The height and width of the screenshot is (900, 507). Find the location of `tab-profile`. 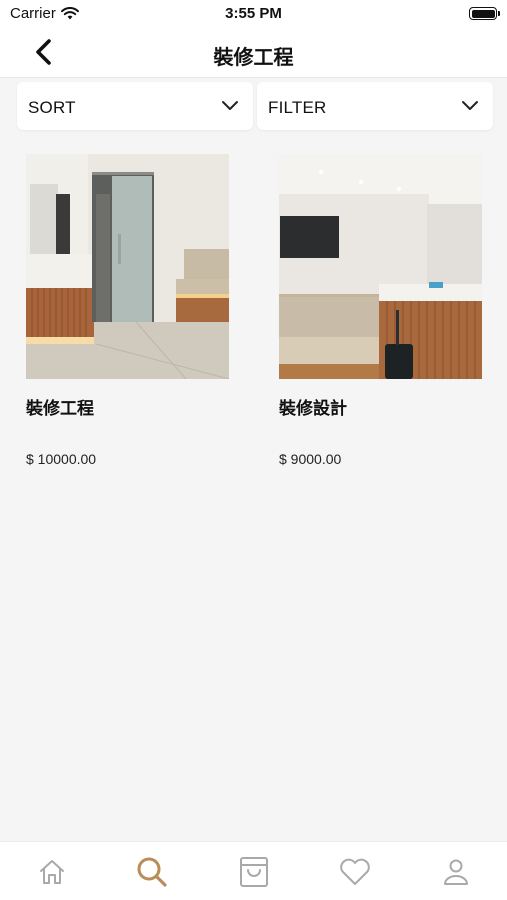

tab-profile is located at coordinates (456, 872).